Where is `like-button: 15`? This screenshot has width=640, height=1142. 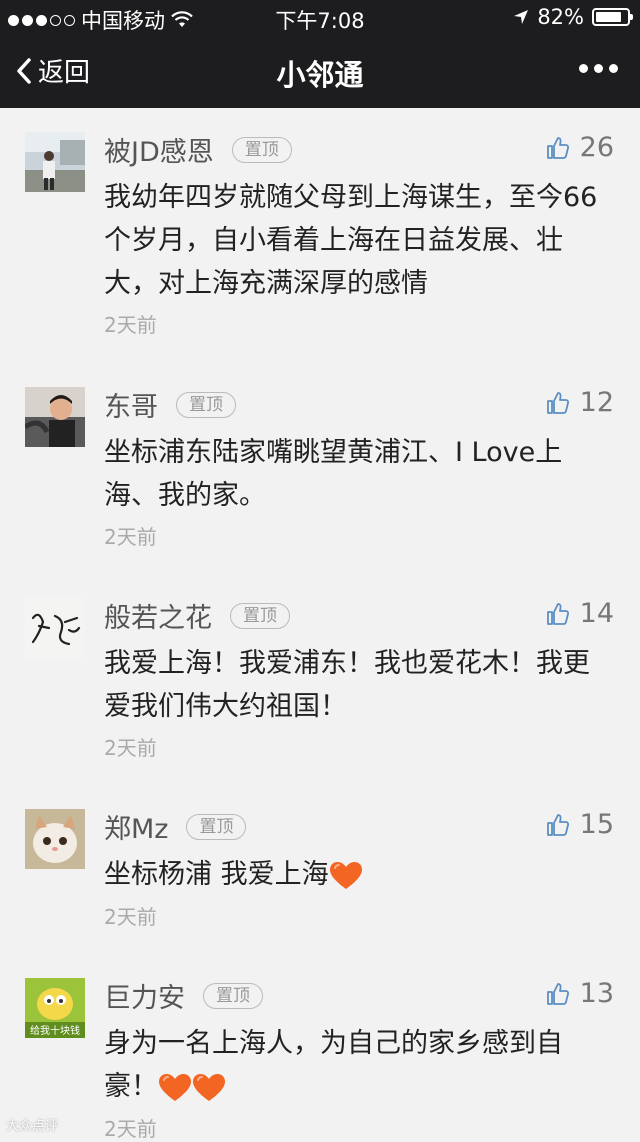
like-button: 15 is located at coordinates (580, 824).